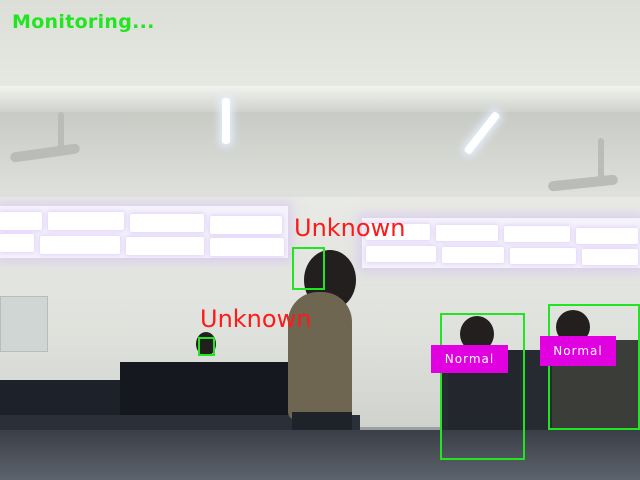 This screenshot has width=640, height=480. What do you see at coordinates (24, 324) in the screenshot?
I see `notice-board` at bounding box center [24, 324].